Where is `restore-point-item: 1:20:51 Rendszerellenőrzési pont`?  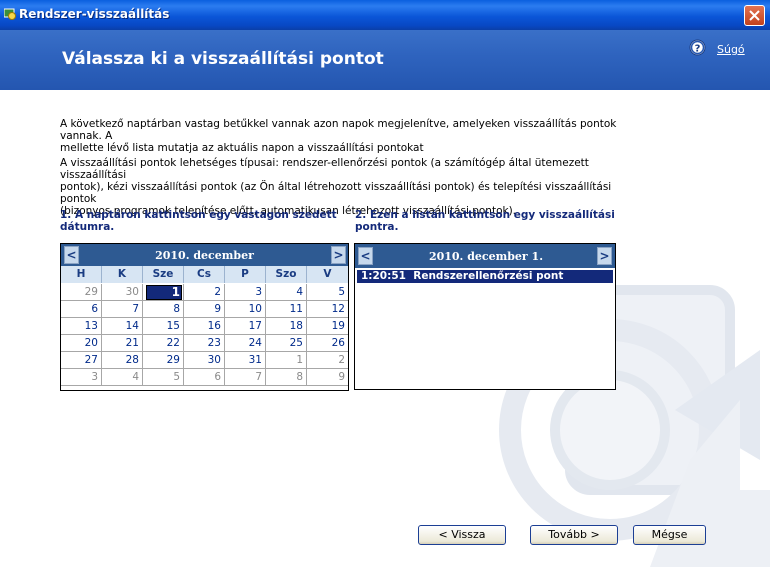
restore-point-item: 1:20:51 Rendszerellenőrzési pont is located at coordinates (485, 276).